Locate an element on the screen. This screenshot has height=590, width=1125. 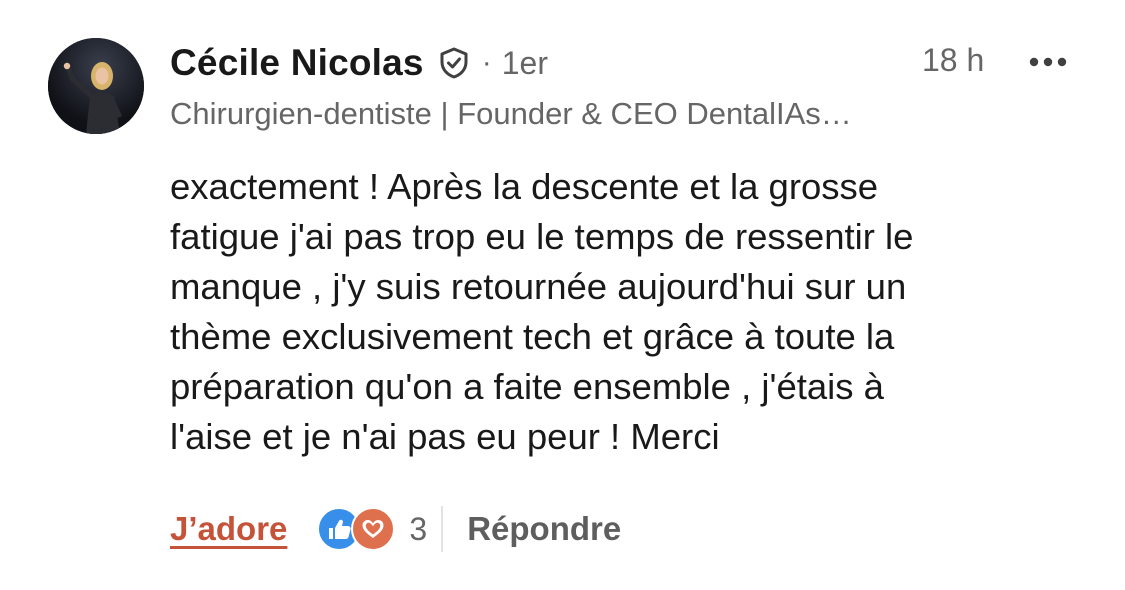
react-button: J’adore is located at coordinates (228, 529).